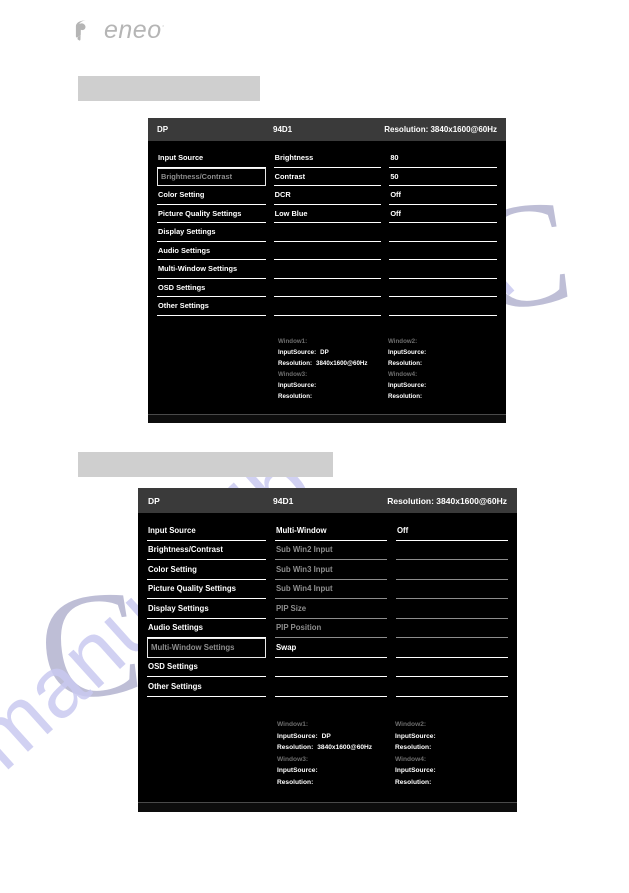  Describe the element at coordinates (182, 287) in the screenshot. I see `menu-item-label: OSD Settings` at that location.